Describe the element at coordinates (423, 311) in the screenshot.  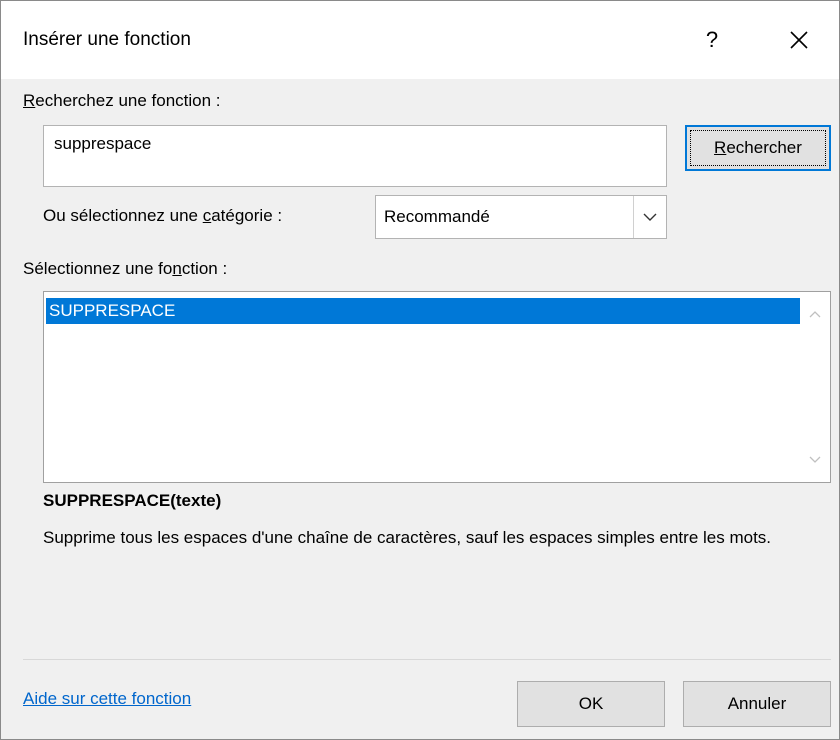
I see `list-item: SUPPRESPACE` at that location.